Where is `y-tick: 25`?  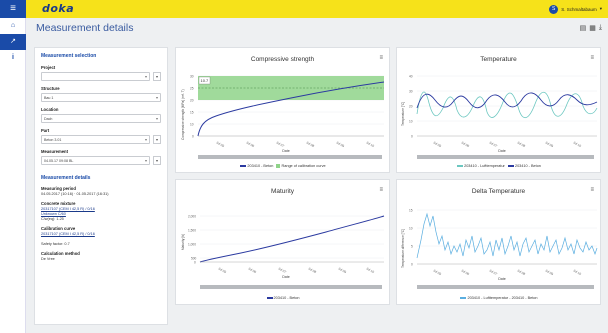 y-tick: 25 is located at coordinates (192, 89).